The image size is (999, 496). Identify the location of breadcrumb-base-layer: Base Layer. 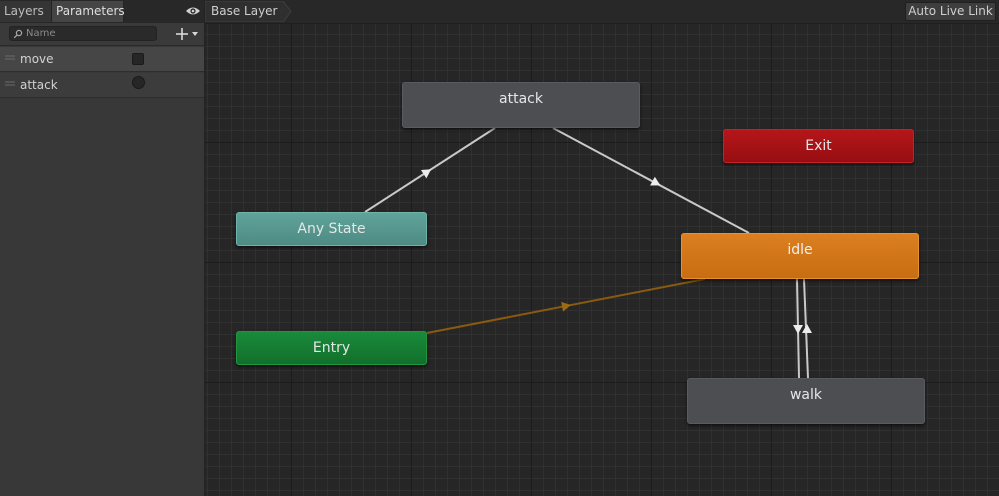
(244, 11).